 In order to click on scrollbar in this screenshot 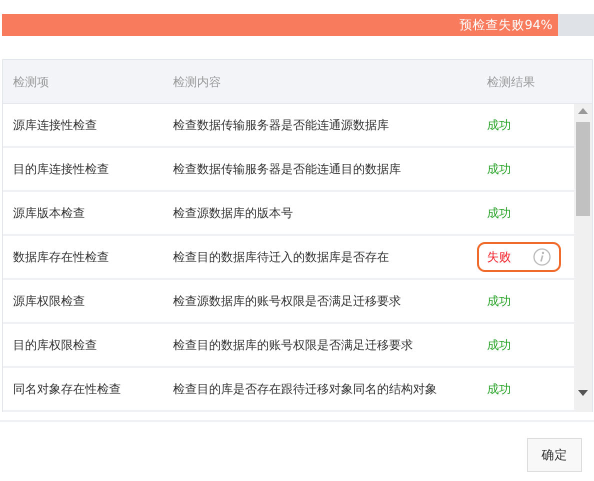, I will do `click(583, 258)`.